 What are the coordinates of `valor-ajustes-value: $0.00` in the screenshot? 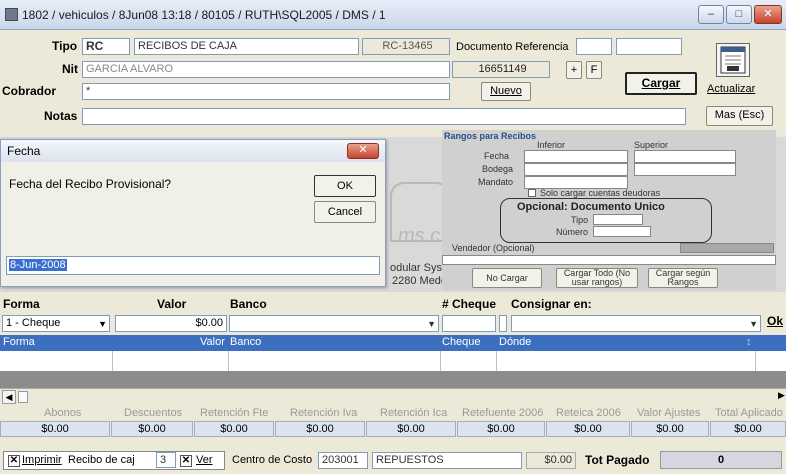 It's located at (670, 429).